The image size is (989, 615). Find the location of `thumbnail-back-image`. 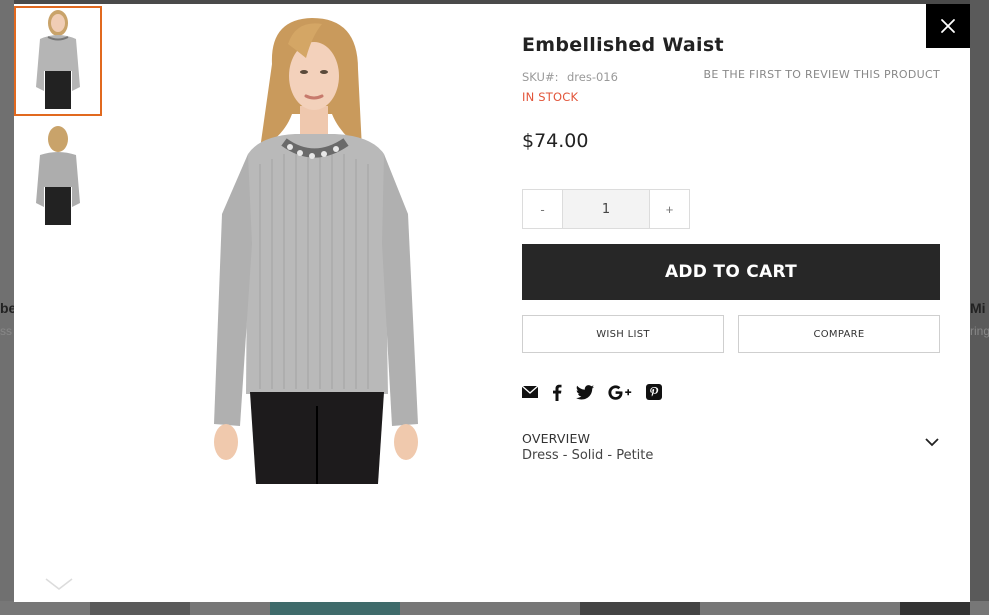

thumbnail-back-image is located at coordinates (58, 175).